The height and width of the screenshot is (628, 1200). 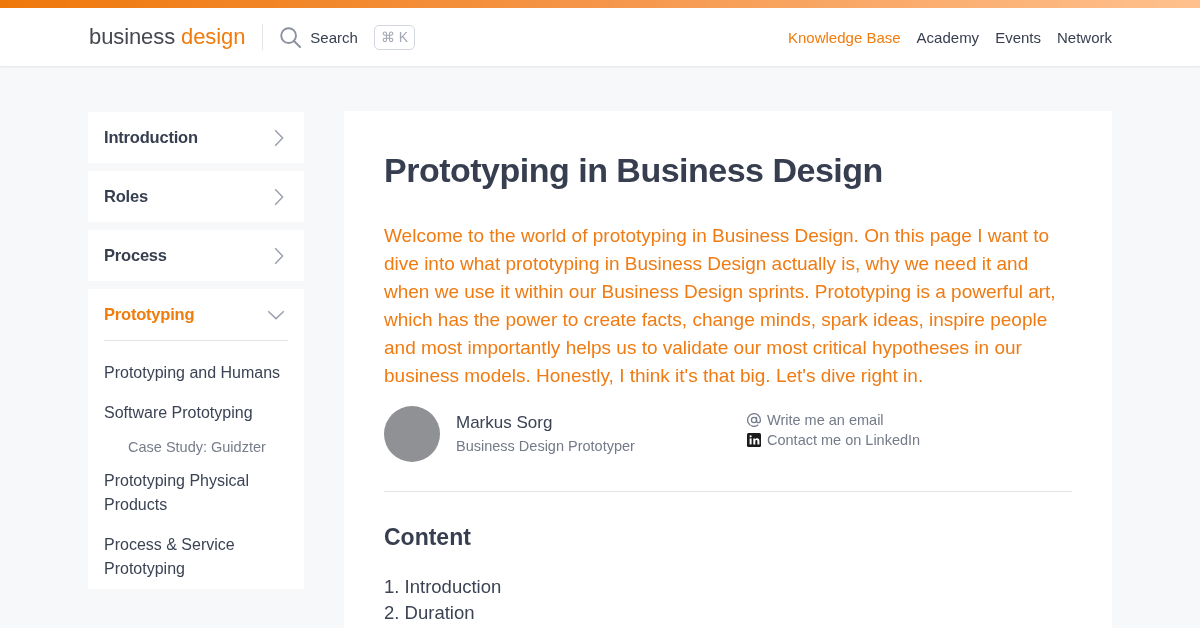 I want to click on email-link: Write me an email, so click(x=834, y=420).